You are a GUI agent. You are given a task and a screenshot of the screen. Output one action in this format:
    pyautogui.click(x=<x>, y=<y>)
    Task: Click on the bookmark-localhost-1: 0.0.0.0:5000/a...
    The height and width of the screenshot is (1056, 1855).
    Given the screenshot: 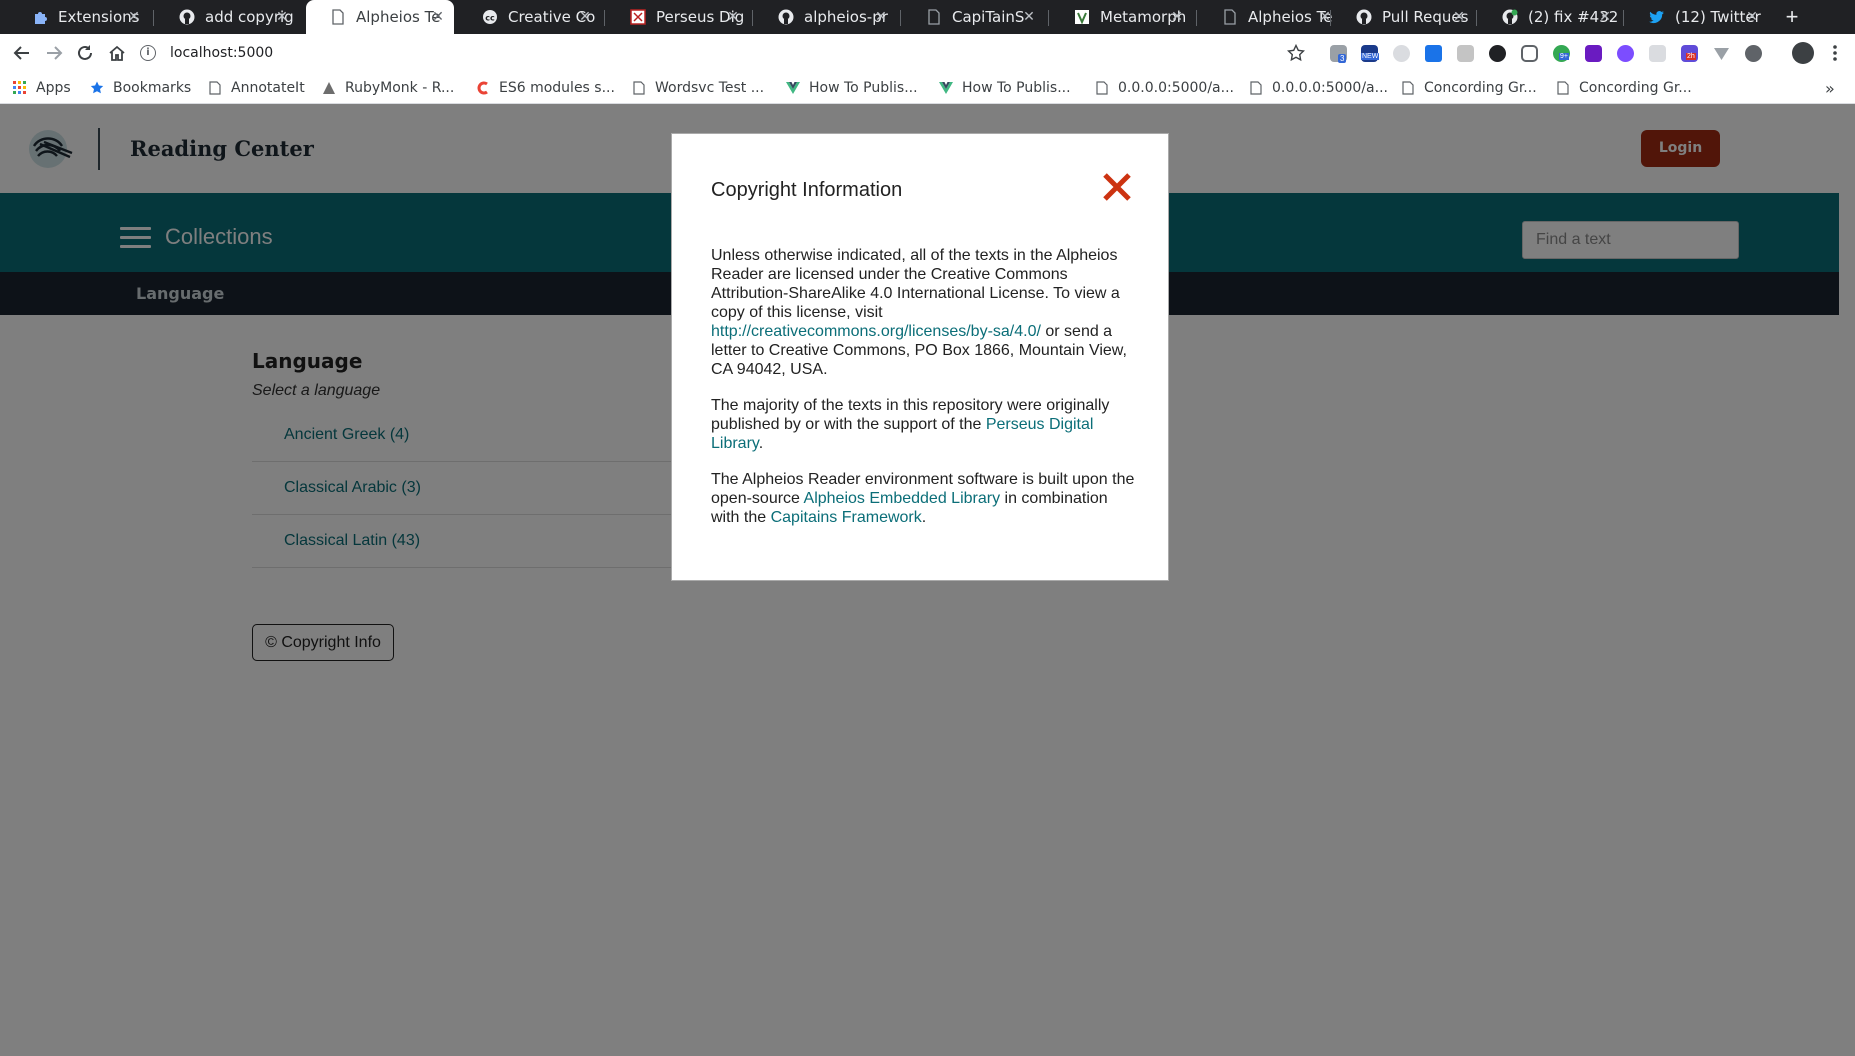 What is the action you would take?
    pyautogui.click(x=1164, y=88)
    